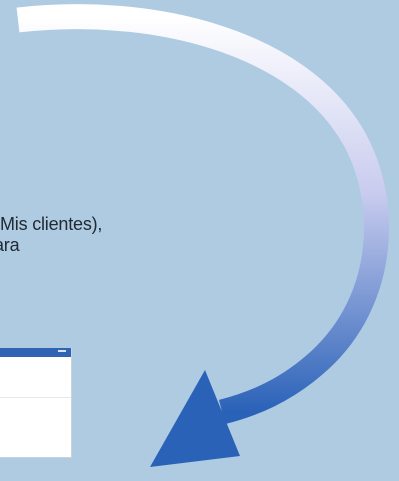  I want to click on caption-line-1: Mis clientes),, so click(51, 224).